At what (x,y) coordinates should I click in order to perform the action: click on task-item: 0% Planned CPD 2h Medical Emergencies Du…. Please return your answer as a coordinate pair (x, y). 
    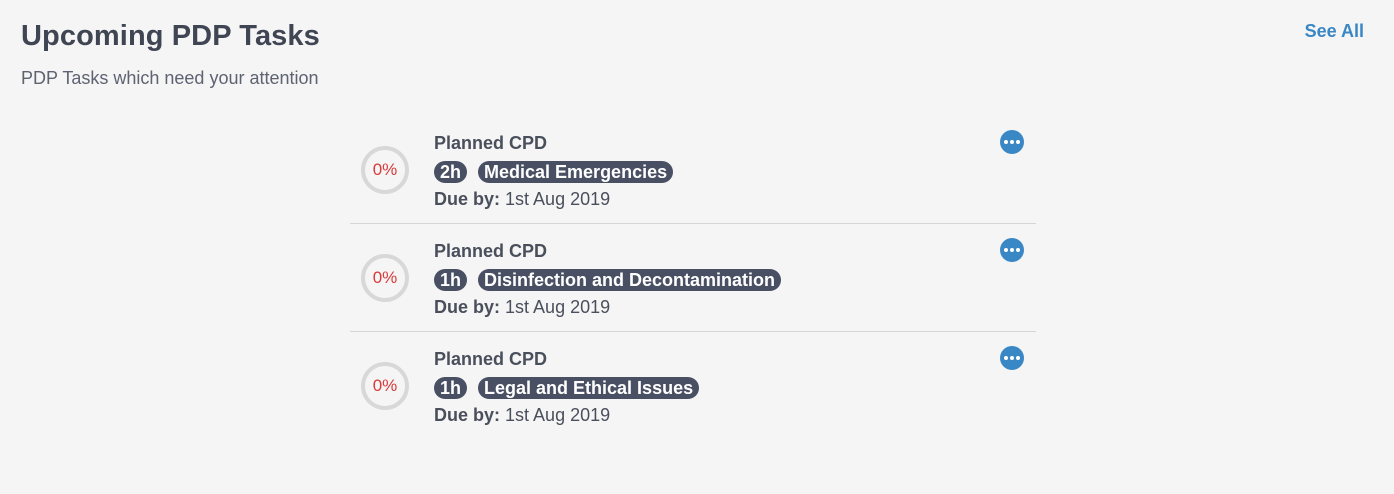
    Looking at the image, I should click on (693, 170).